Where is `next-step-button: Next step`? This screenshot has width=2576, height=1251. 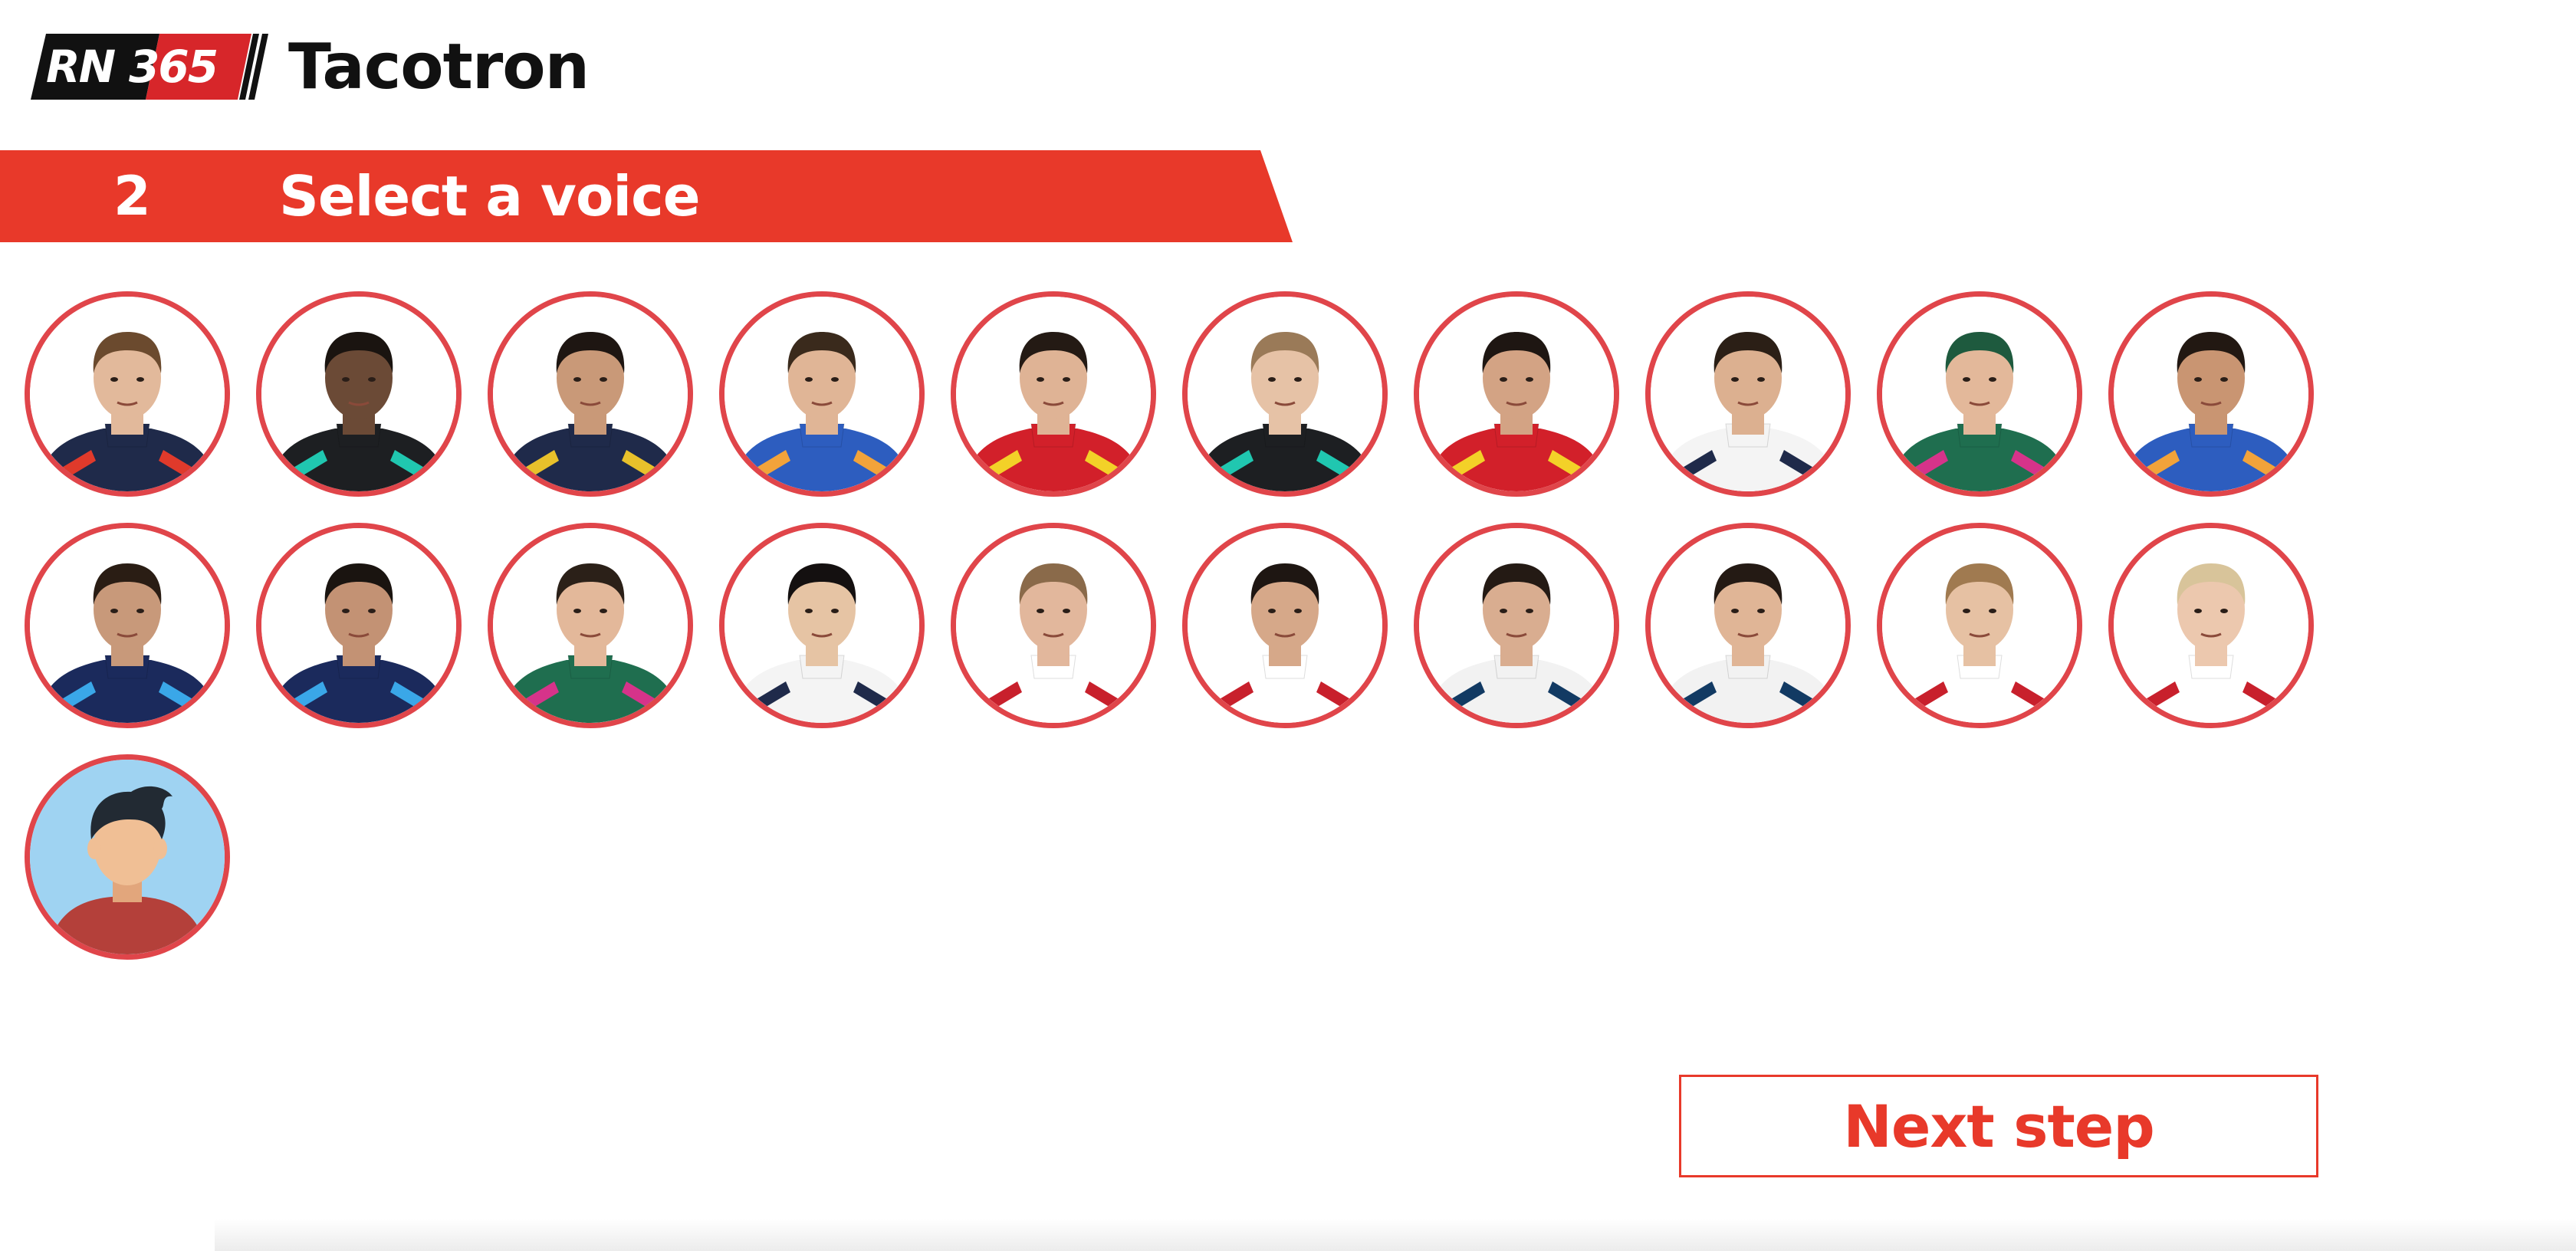 next-step-button: Next step is located at coordinates (1998, 1126).